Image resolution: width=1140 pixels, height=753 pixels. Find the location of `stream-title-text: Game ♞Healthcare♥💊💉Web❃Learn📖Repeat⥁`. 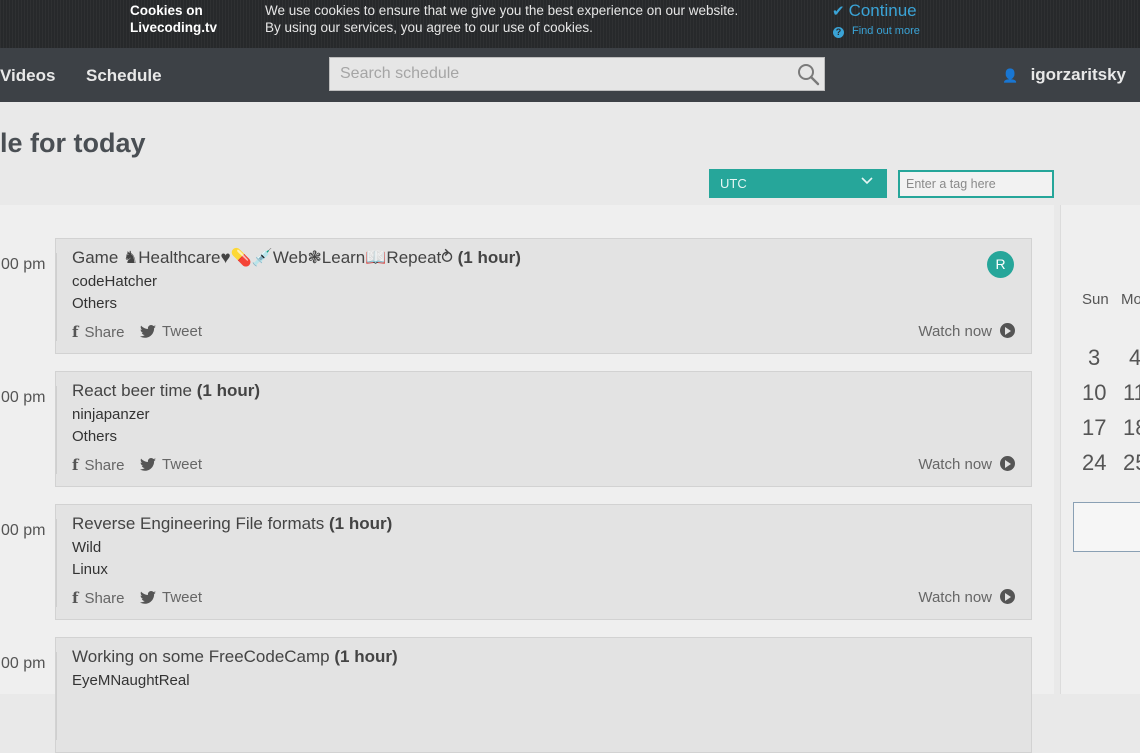

stream-title-text: Game ♞Healthcare♥💊💉Web❃Learn📖Repeat⥁ is located at coordinates (262, 257).